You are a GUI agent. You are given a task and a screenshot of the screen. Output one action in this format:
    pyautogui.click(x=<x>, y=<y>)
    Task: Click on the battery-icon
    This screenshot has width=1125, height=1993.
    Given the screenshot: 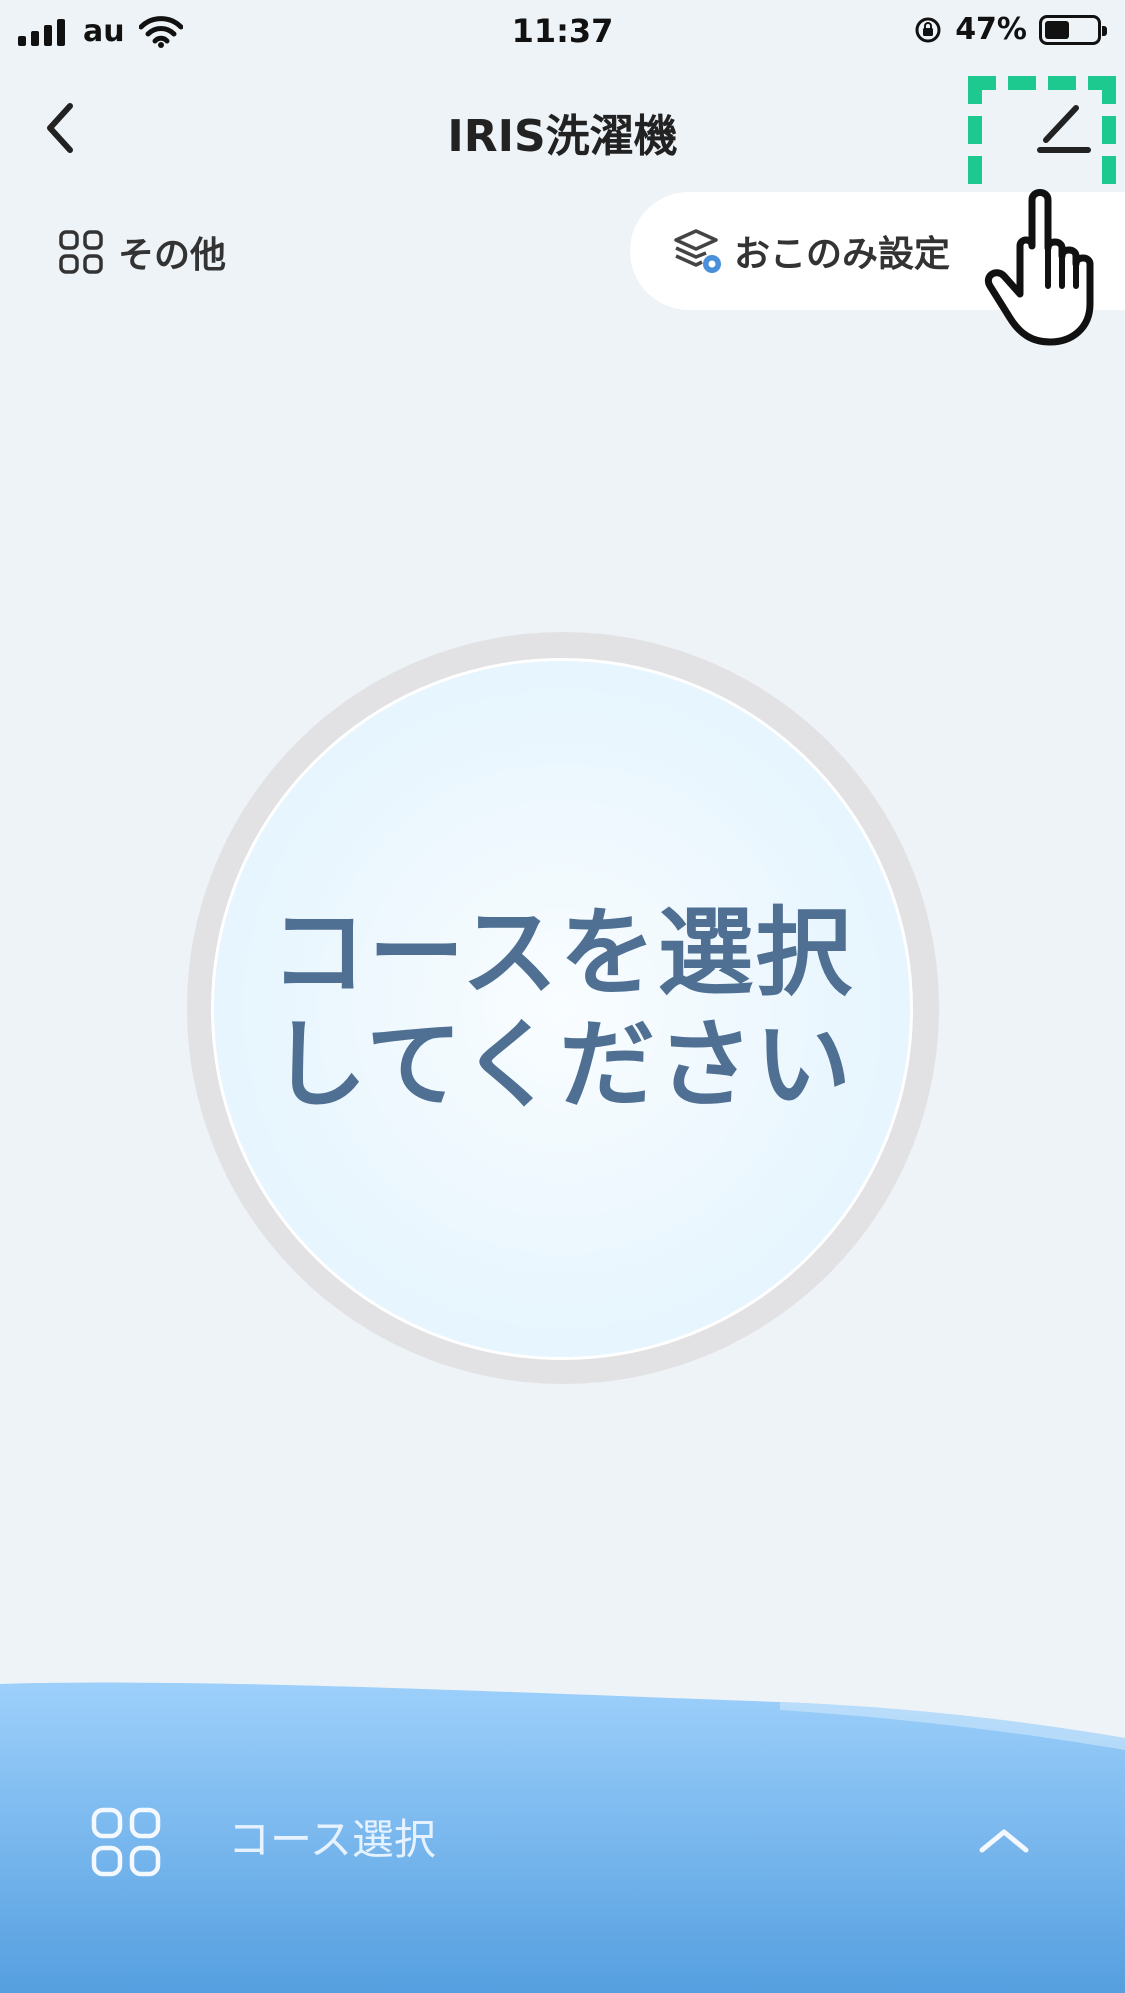 What is the action you would take?
    pyautogui.click(x=1073, y=29)
    